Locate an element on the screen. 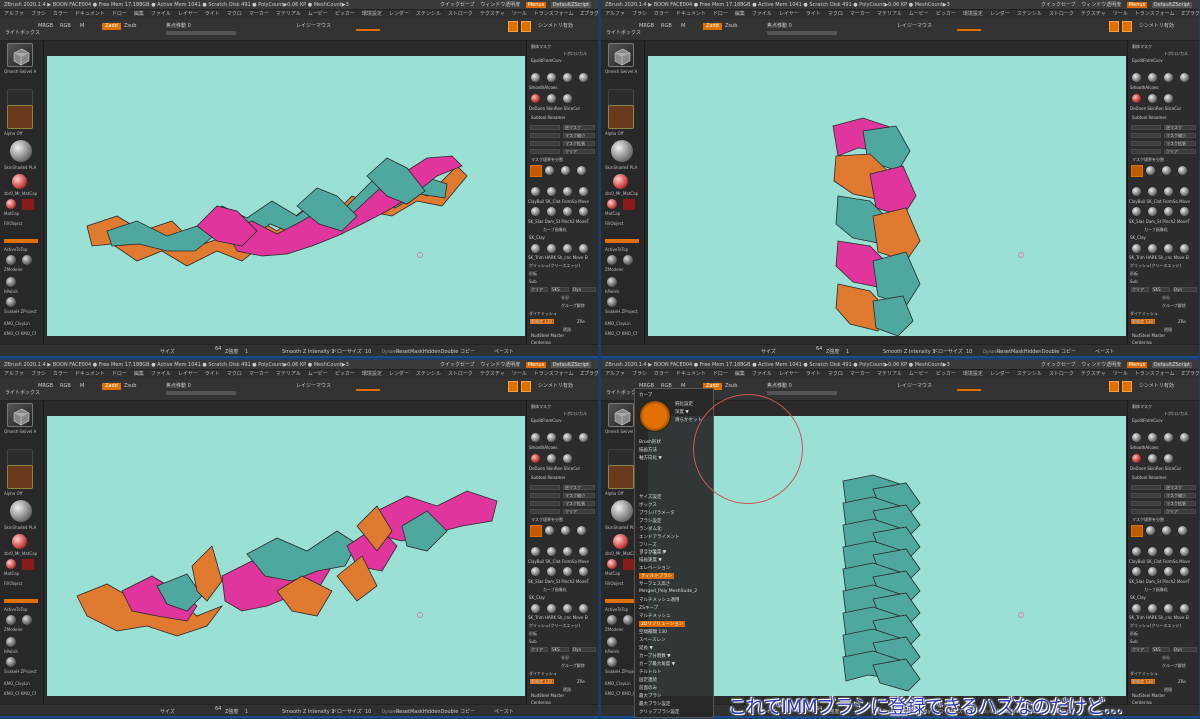 This screenshot has width=1200, height=719. select-ball-icon is located at coordinates (551, 437).